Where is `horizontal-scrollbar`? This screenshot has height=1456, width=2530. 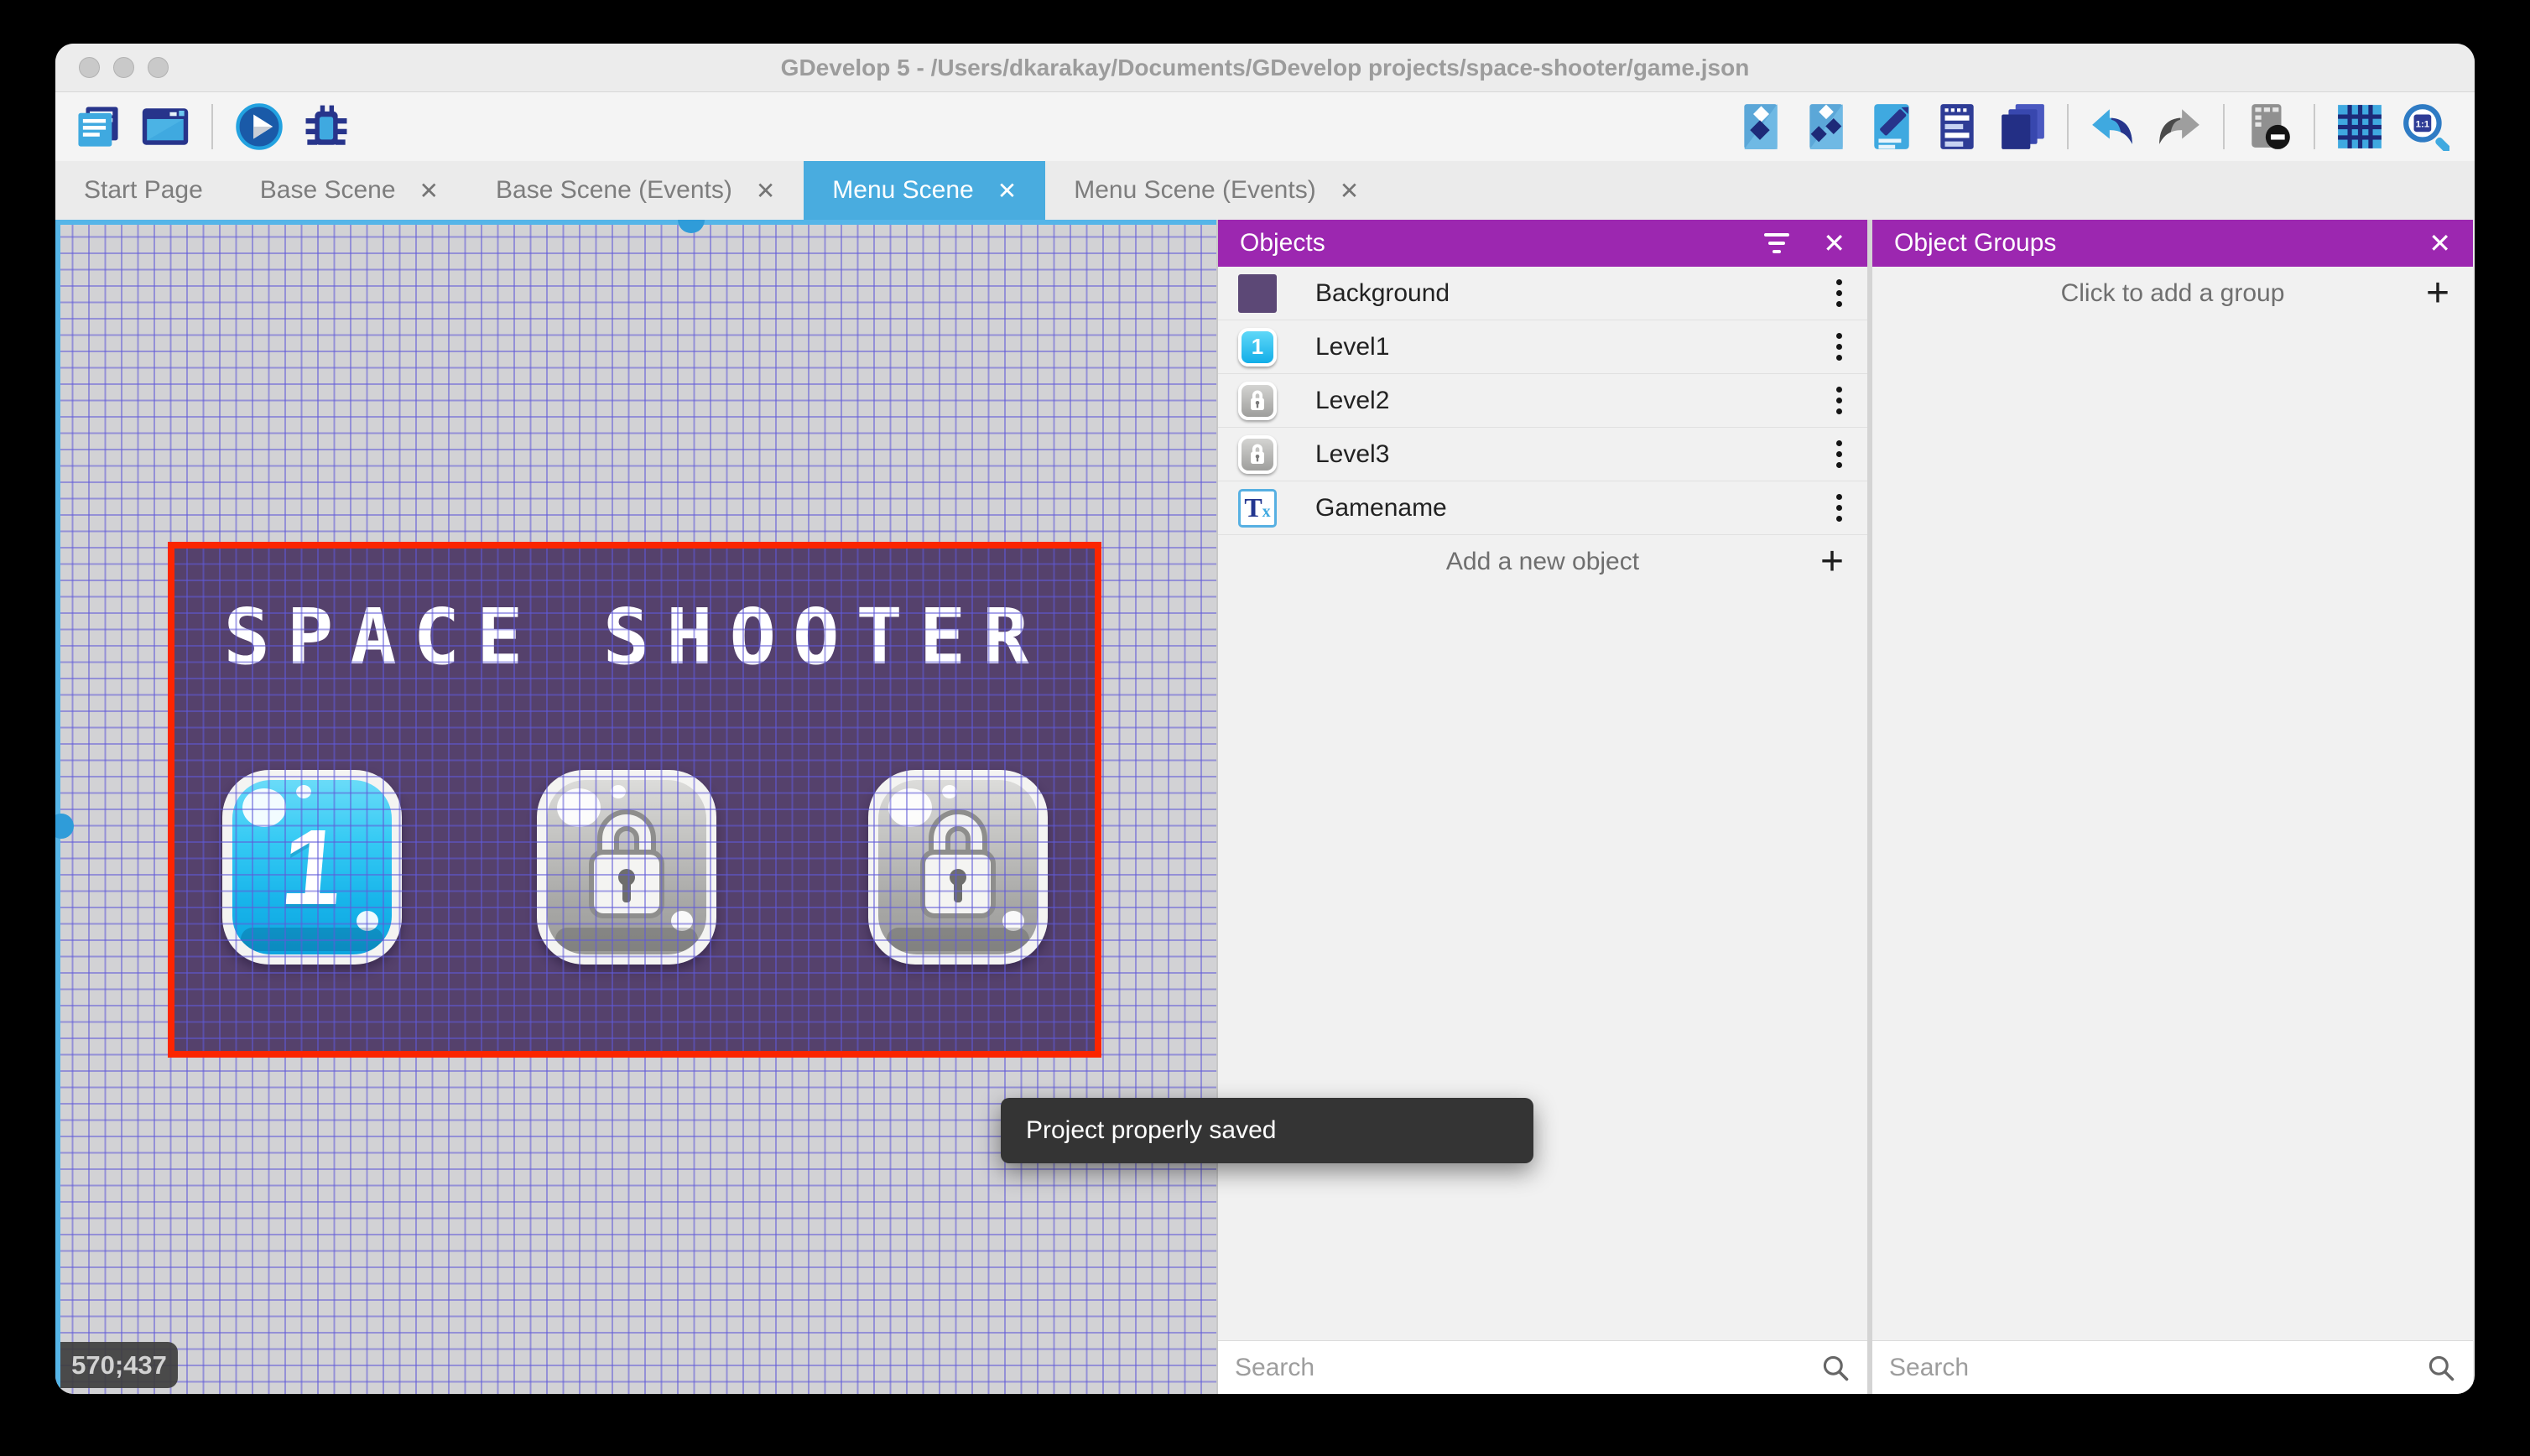 horizontal-scrollbar is located at coordinates (635, 227).